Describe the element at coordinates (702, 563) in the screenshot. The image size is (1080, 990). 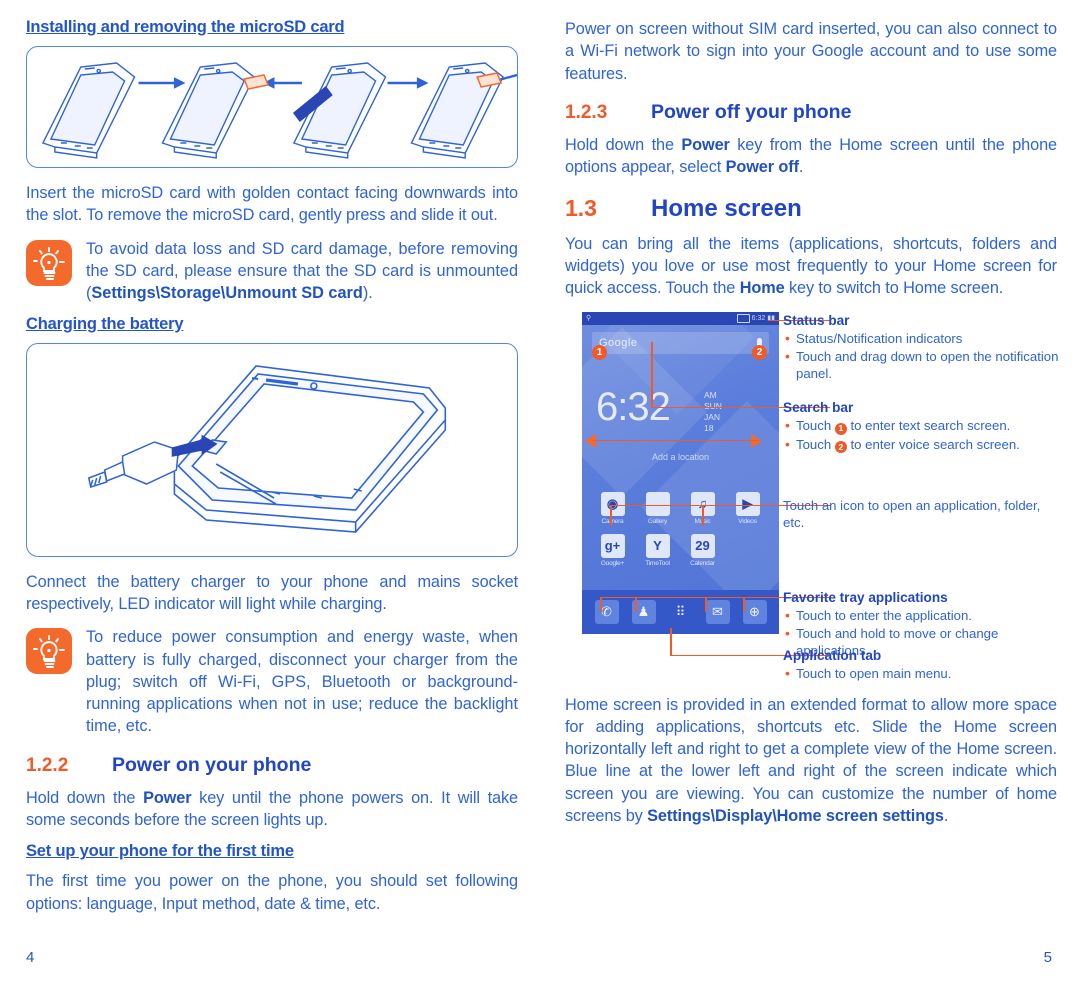
I see `app-calendar-label: Calendar` at that location.